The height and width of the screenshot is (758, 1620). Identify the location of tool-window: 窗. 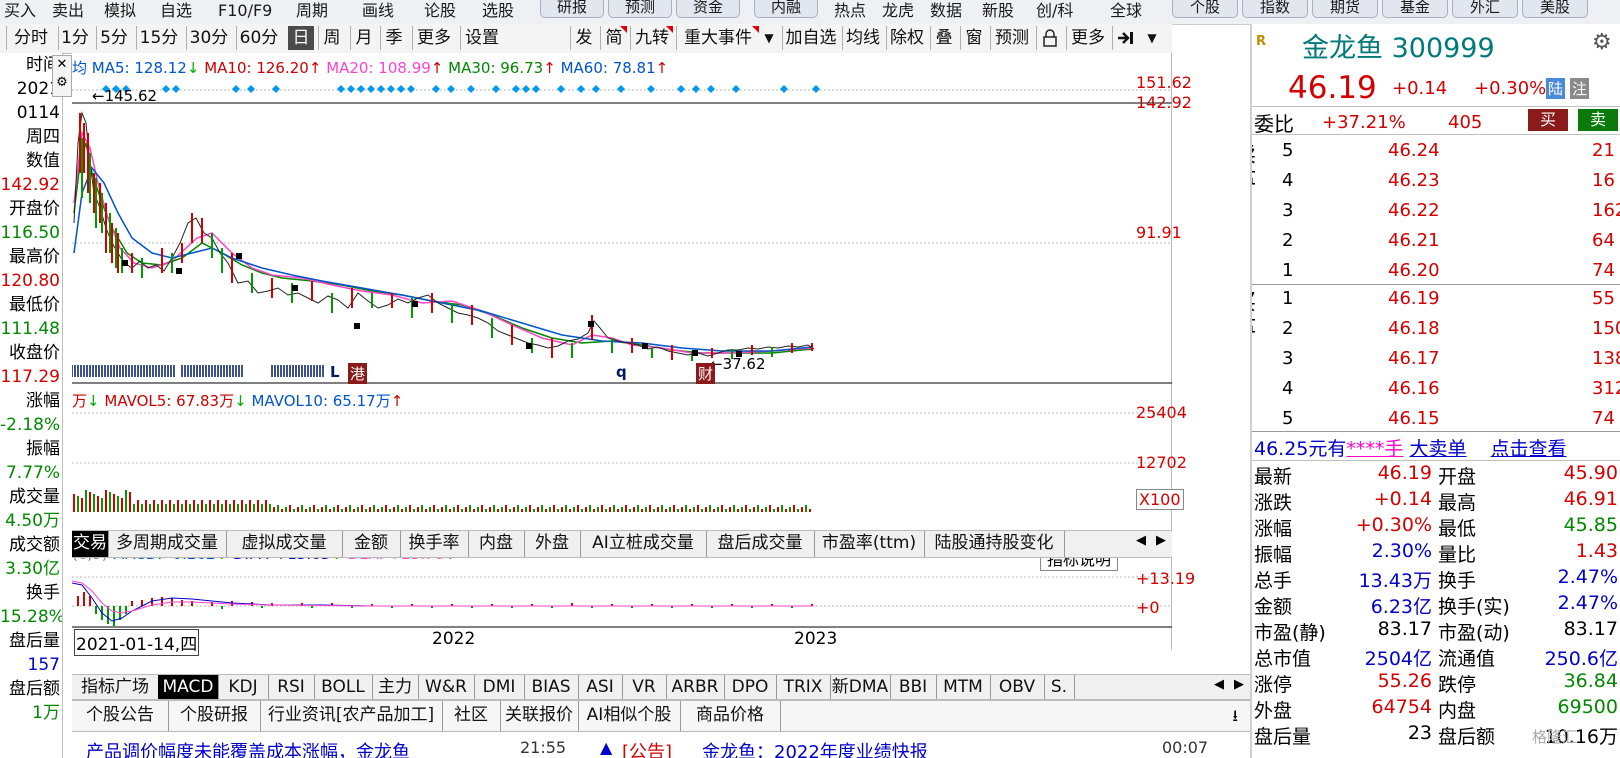
(973, 38).